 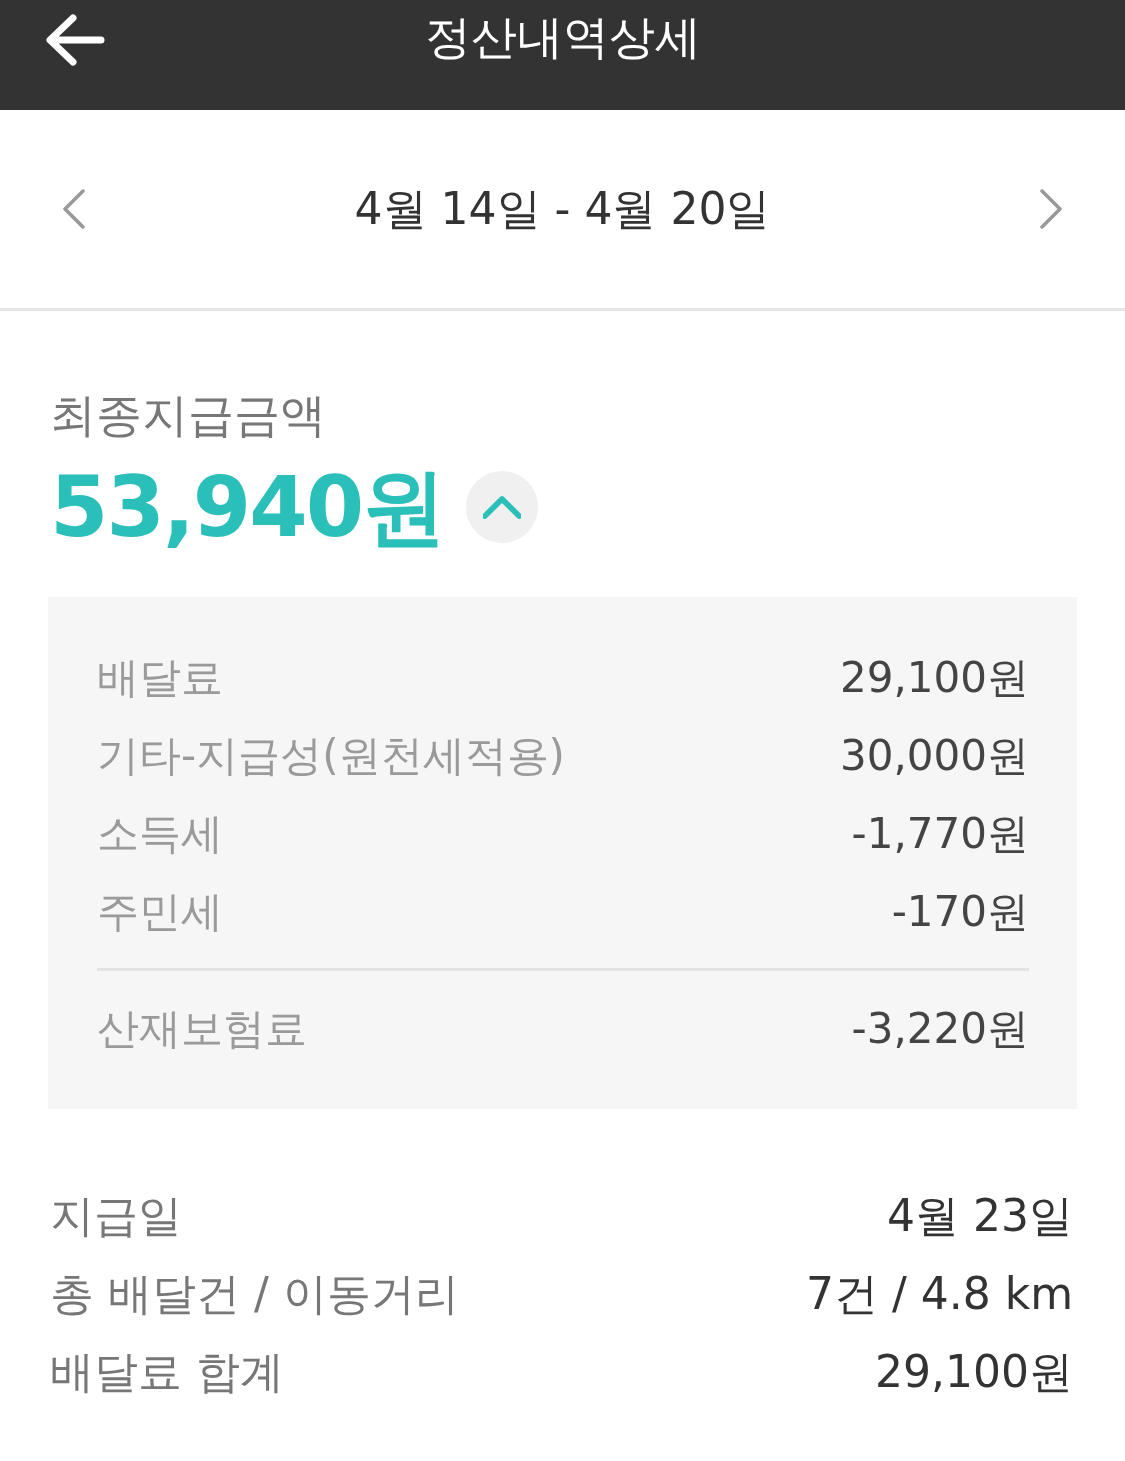 What do you see at coordinates (940, 834) in the screenshot?
I see `breakdown-value: -1,770원` at bounding box center [940, 834].